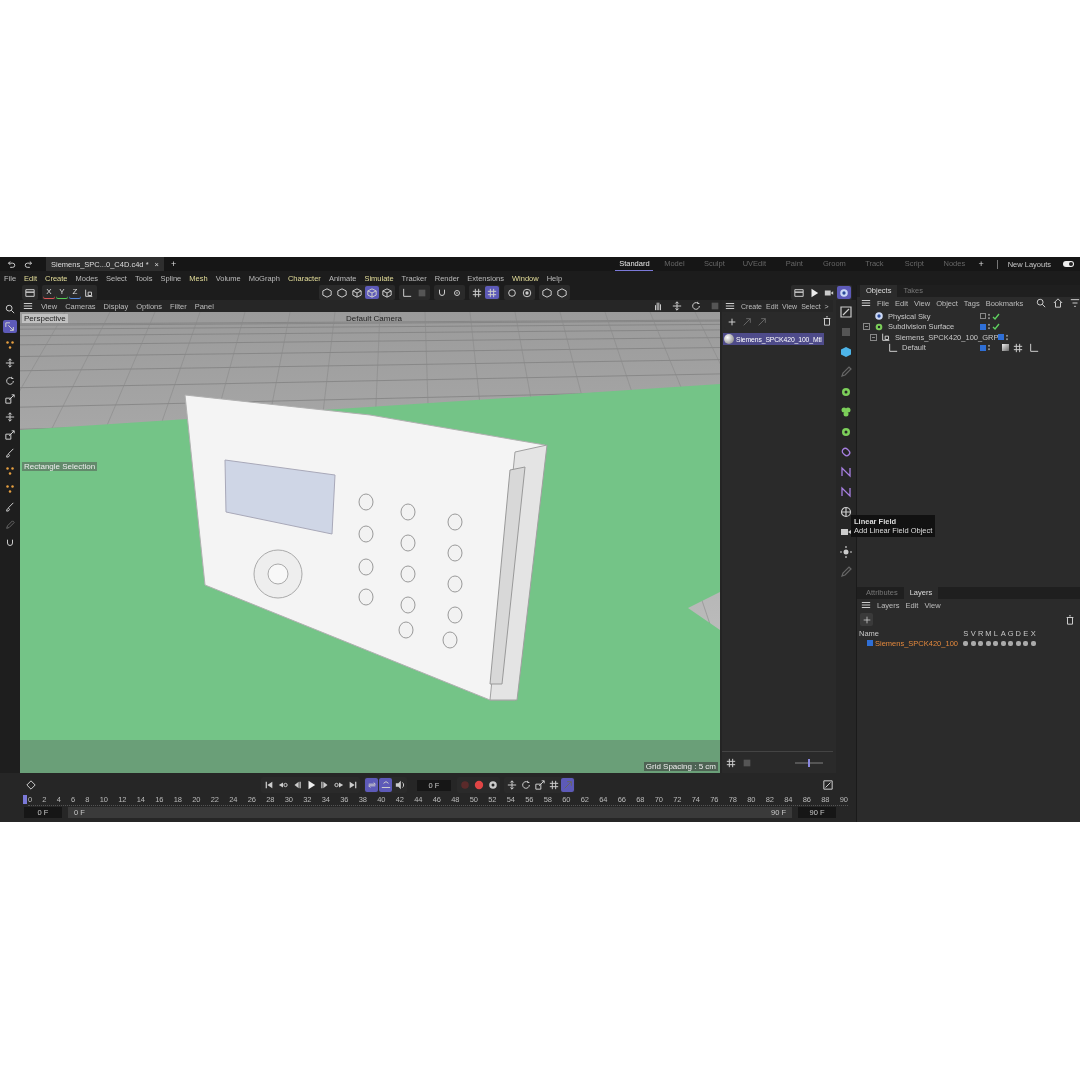 The width and height of the screenshot is (1080, 1080). I want to click on add-layer-button, so click(866, 619).